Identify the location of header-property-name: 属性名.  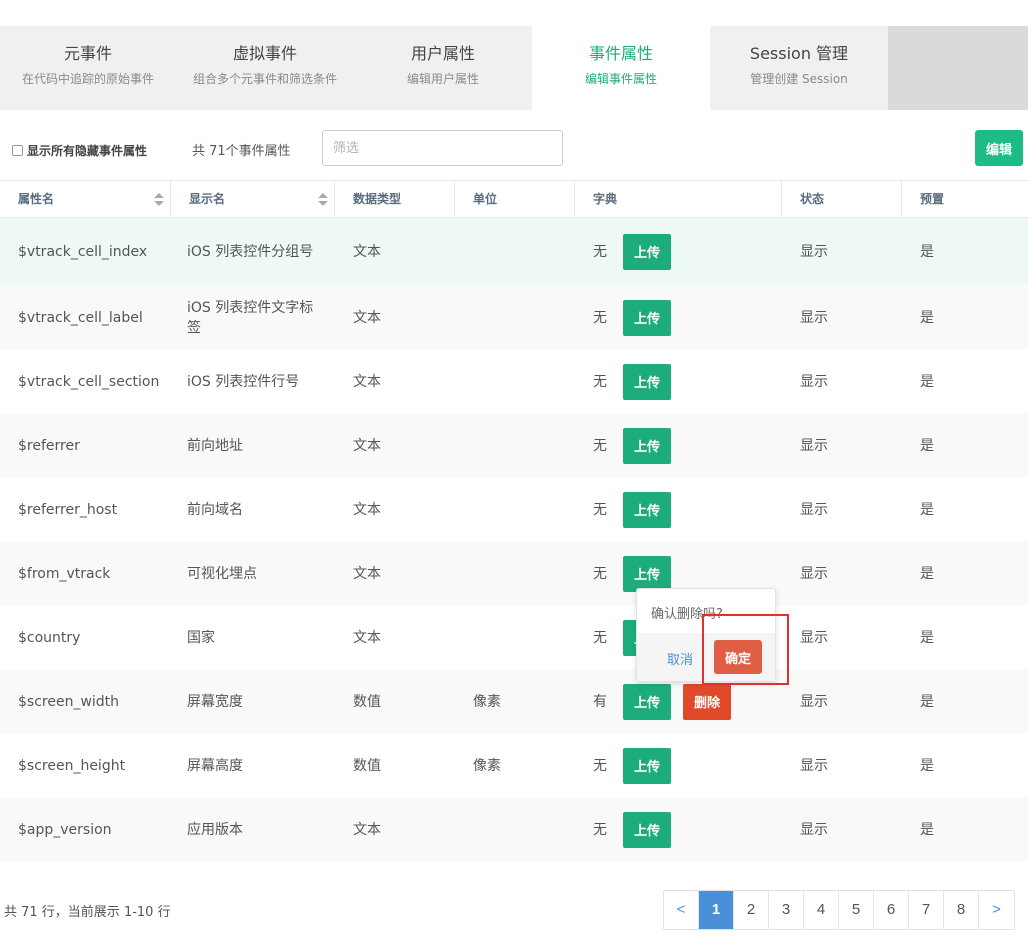
(85, 199).